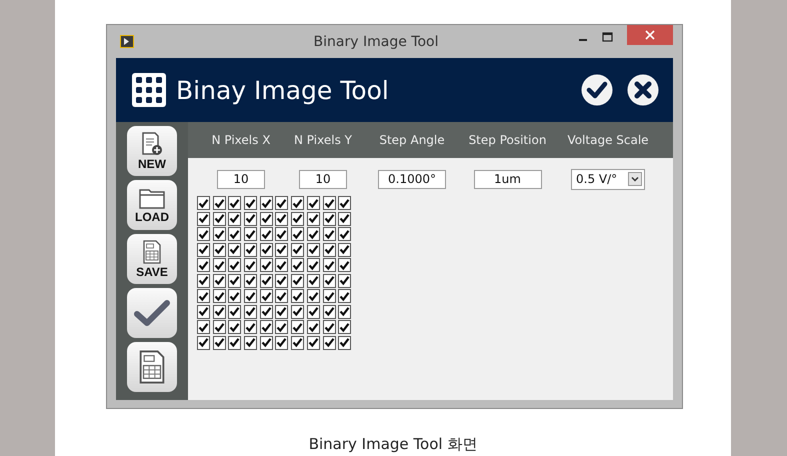 This screenshot has height=456, width=787. I want to click on close-icon, so click(643, 90).